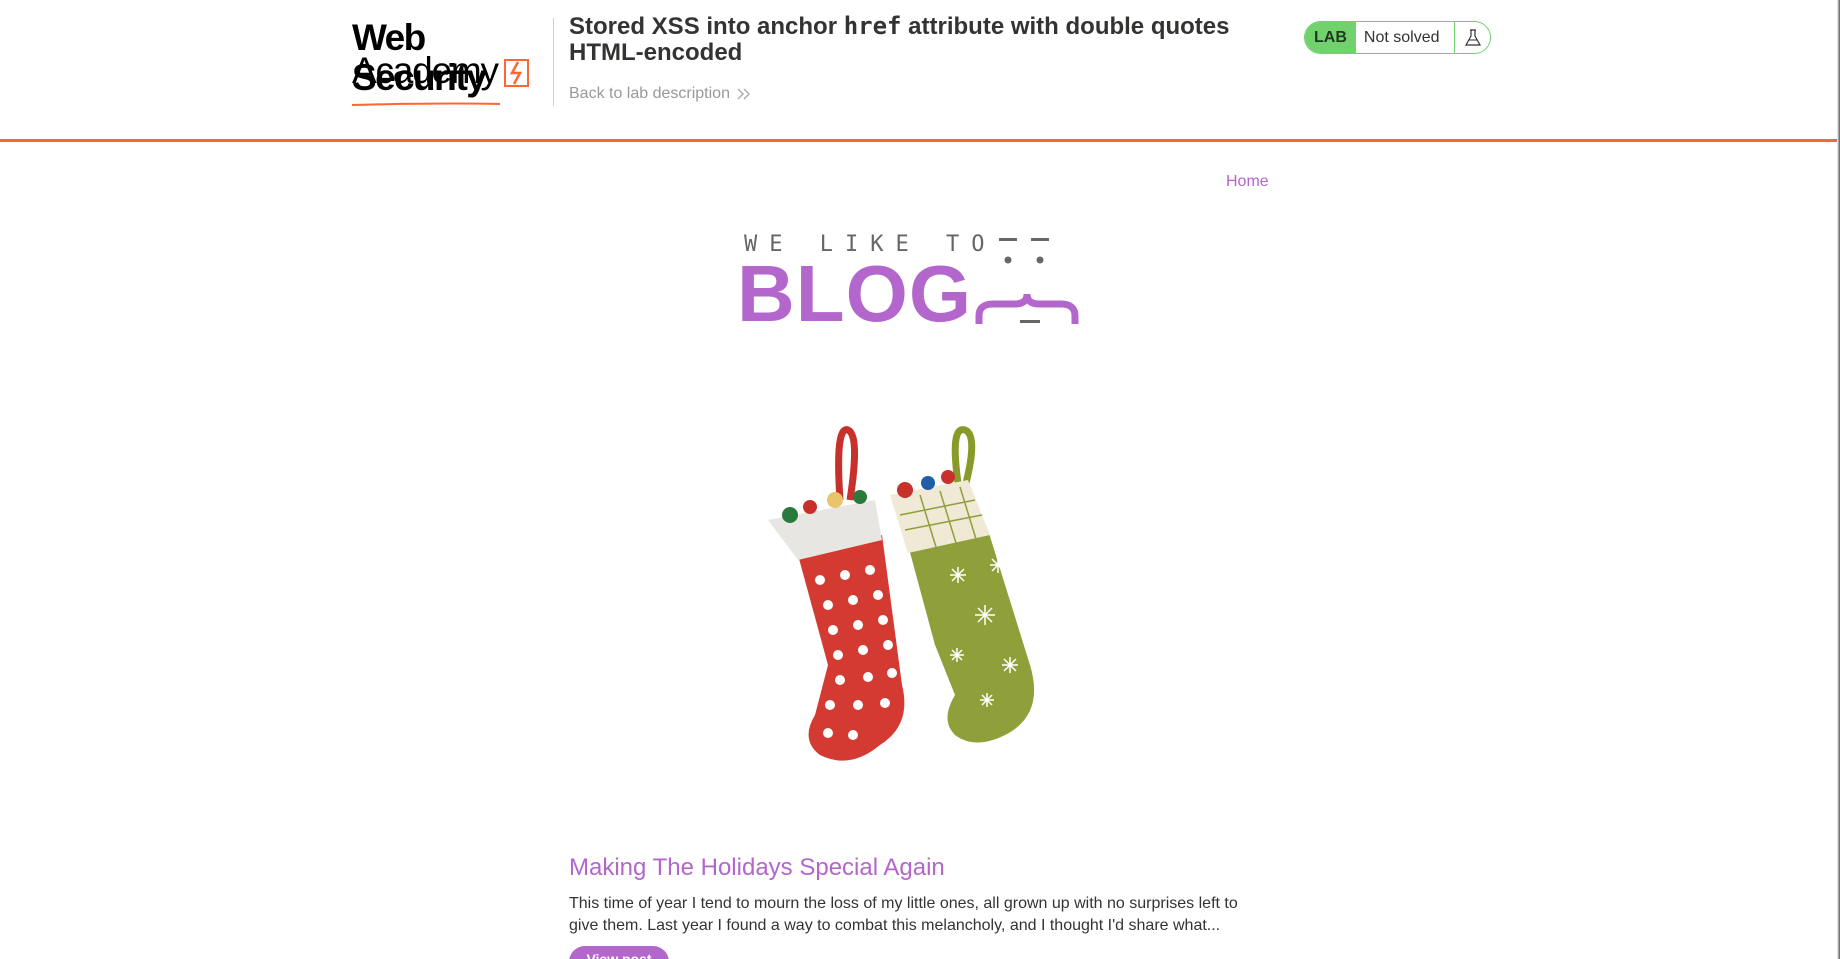 This screenshot has width=1840, height=959. Describe the element at coordinates (872, 26) in the screenshot. I see `lab-title-code: href` at that location.